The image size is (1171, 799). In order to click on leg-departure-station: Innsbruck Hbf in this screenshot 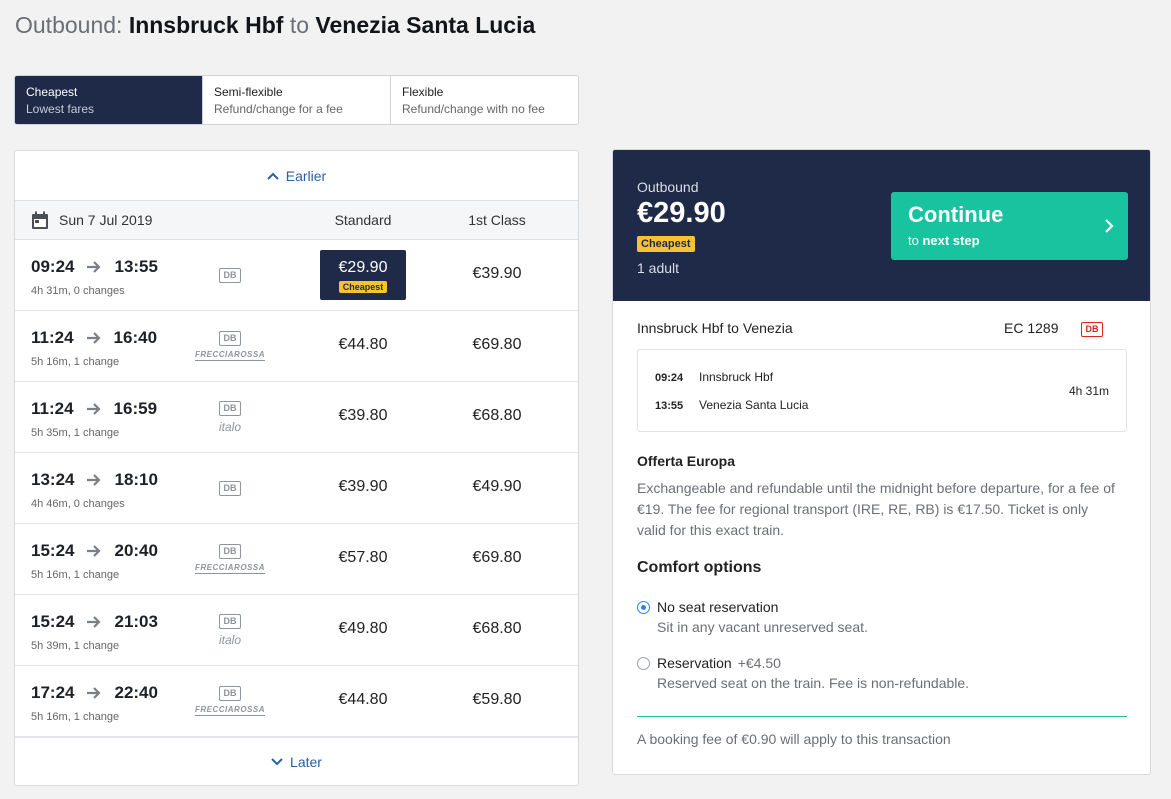, I will do `click(736, 377)`.